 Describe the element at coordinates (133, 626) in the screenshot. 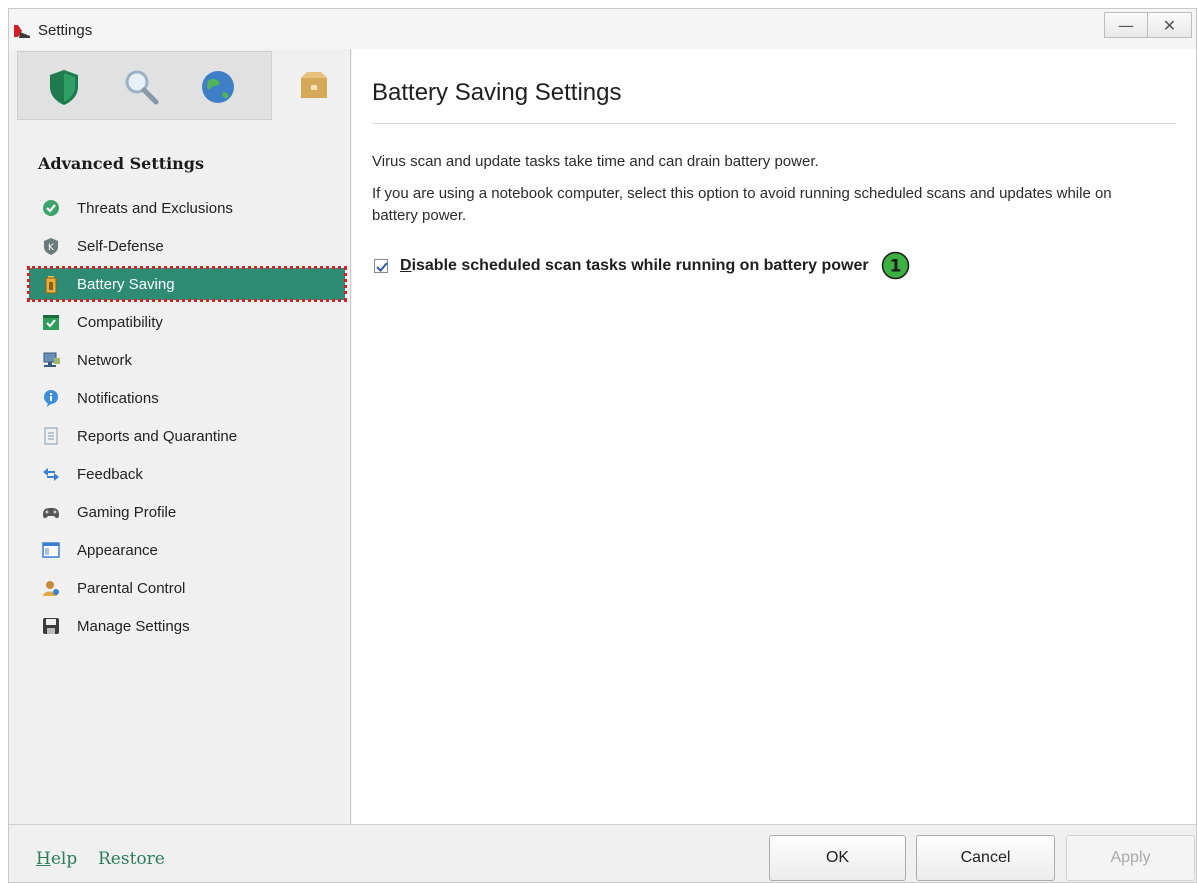

I see `sidebar-item-label: Manage Settings` at that location.